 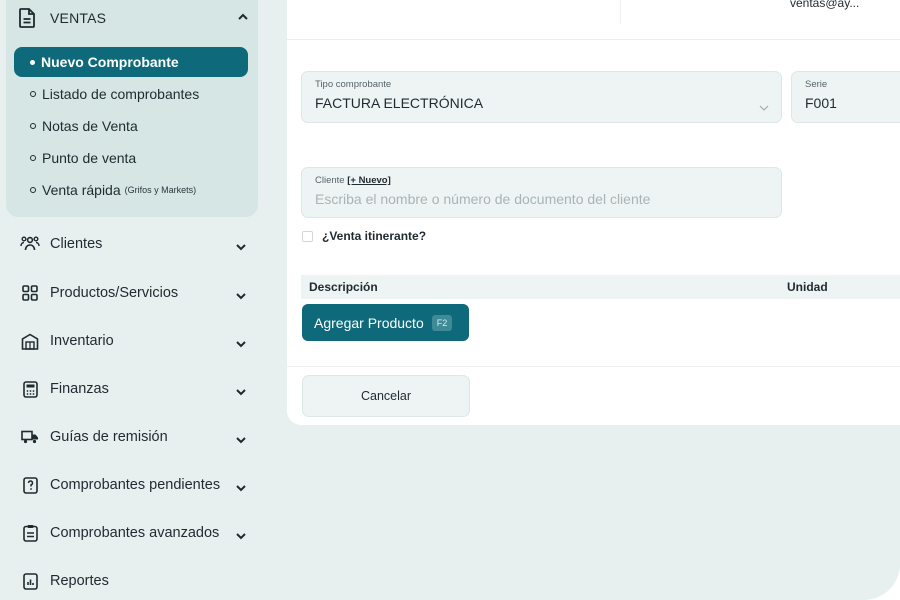 I want to click on sidebar-item-comprobantes-avanzados: Comprobantes avanzados, so click(x=138, y=533).